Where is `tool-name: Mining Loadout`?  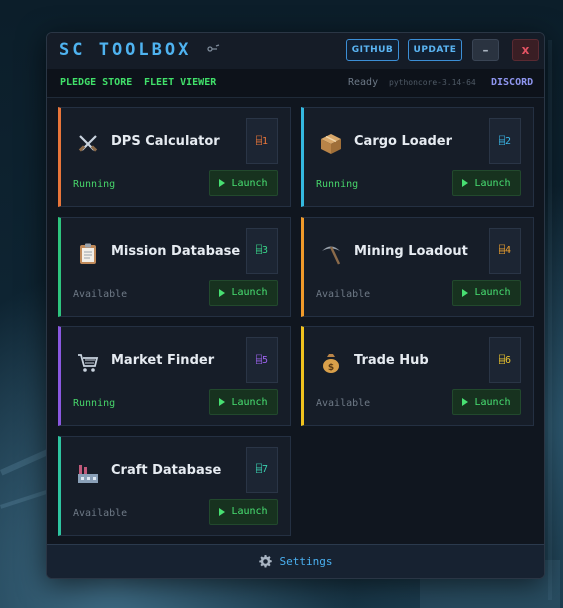
tool-name: Mining Loadout is located at coordinates (411, 251).